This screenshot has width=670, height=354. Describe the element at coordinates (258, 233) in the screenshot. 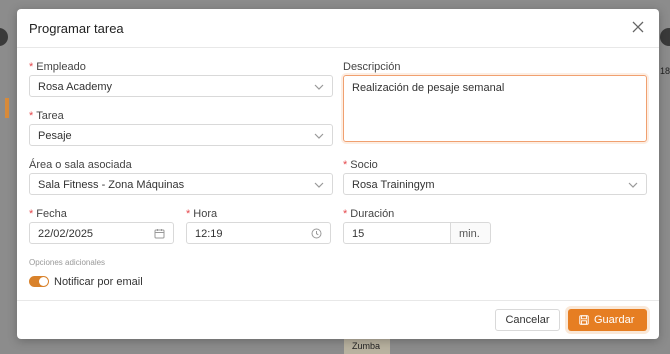

I see `time-input: 12:19` at that location.